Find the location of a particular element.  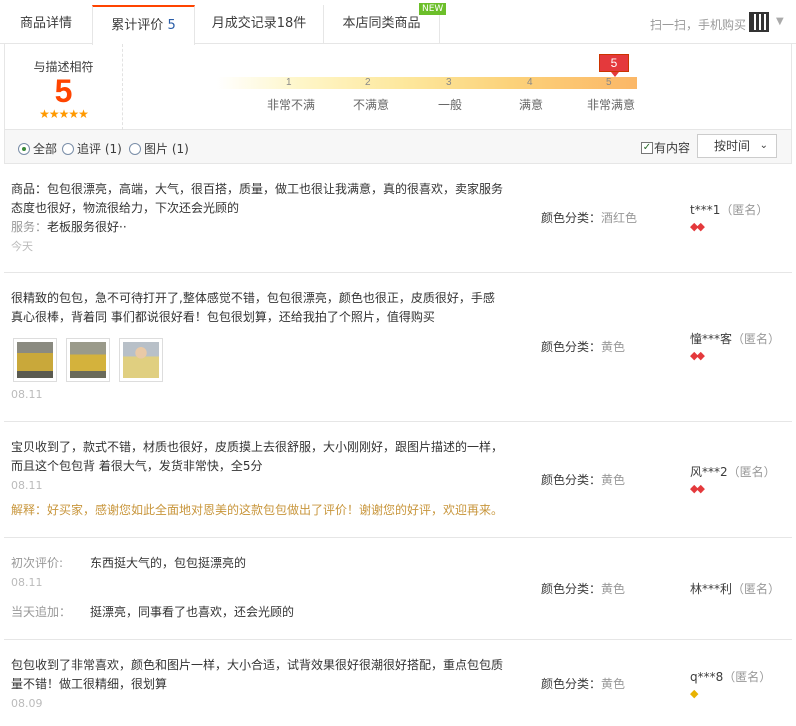

sort-label: 按时间 is located at coordinates (732, 146).